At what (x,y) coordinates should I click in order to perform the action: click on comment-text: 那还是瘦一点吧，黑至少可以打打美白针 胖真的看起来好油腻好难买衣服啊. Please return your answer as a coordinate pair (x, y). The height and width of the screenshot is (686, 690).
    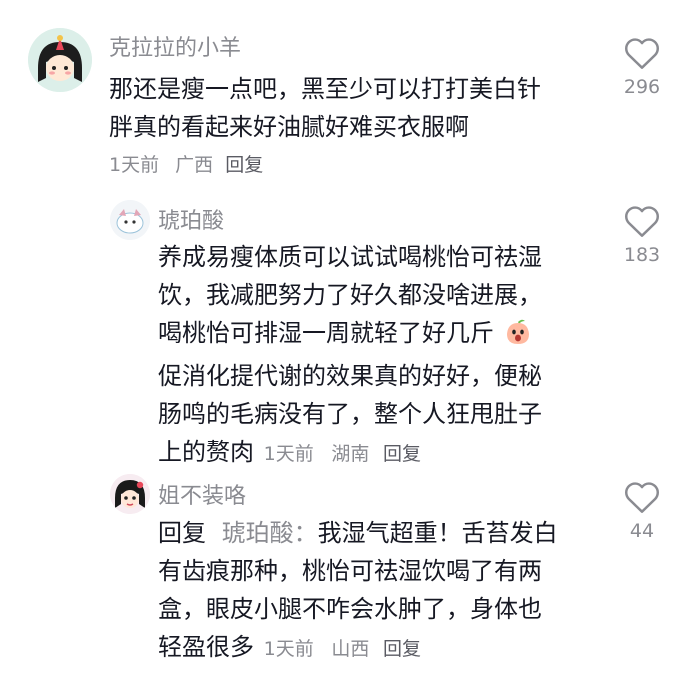
    Looking at the image, I should click on (325, 108).